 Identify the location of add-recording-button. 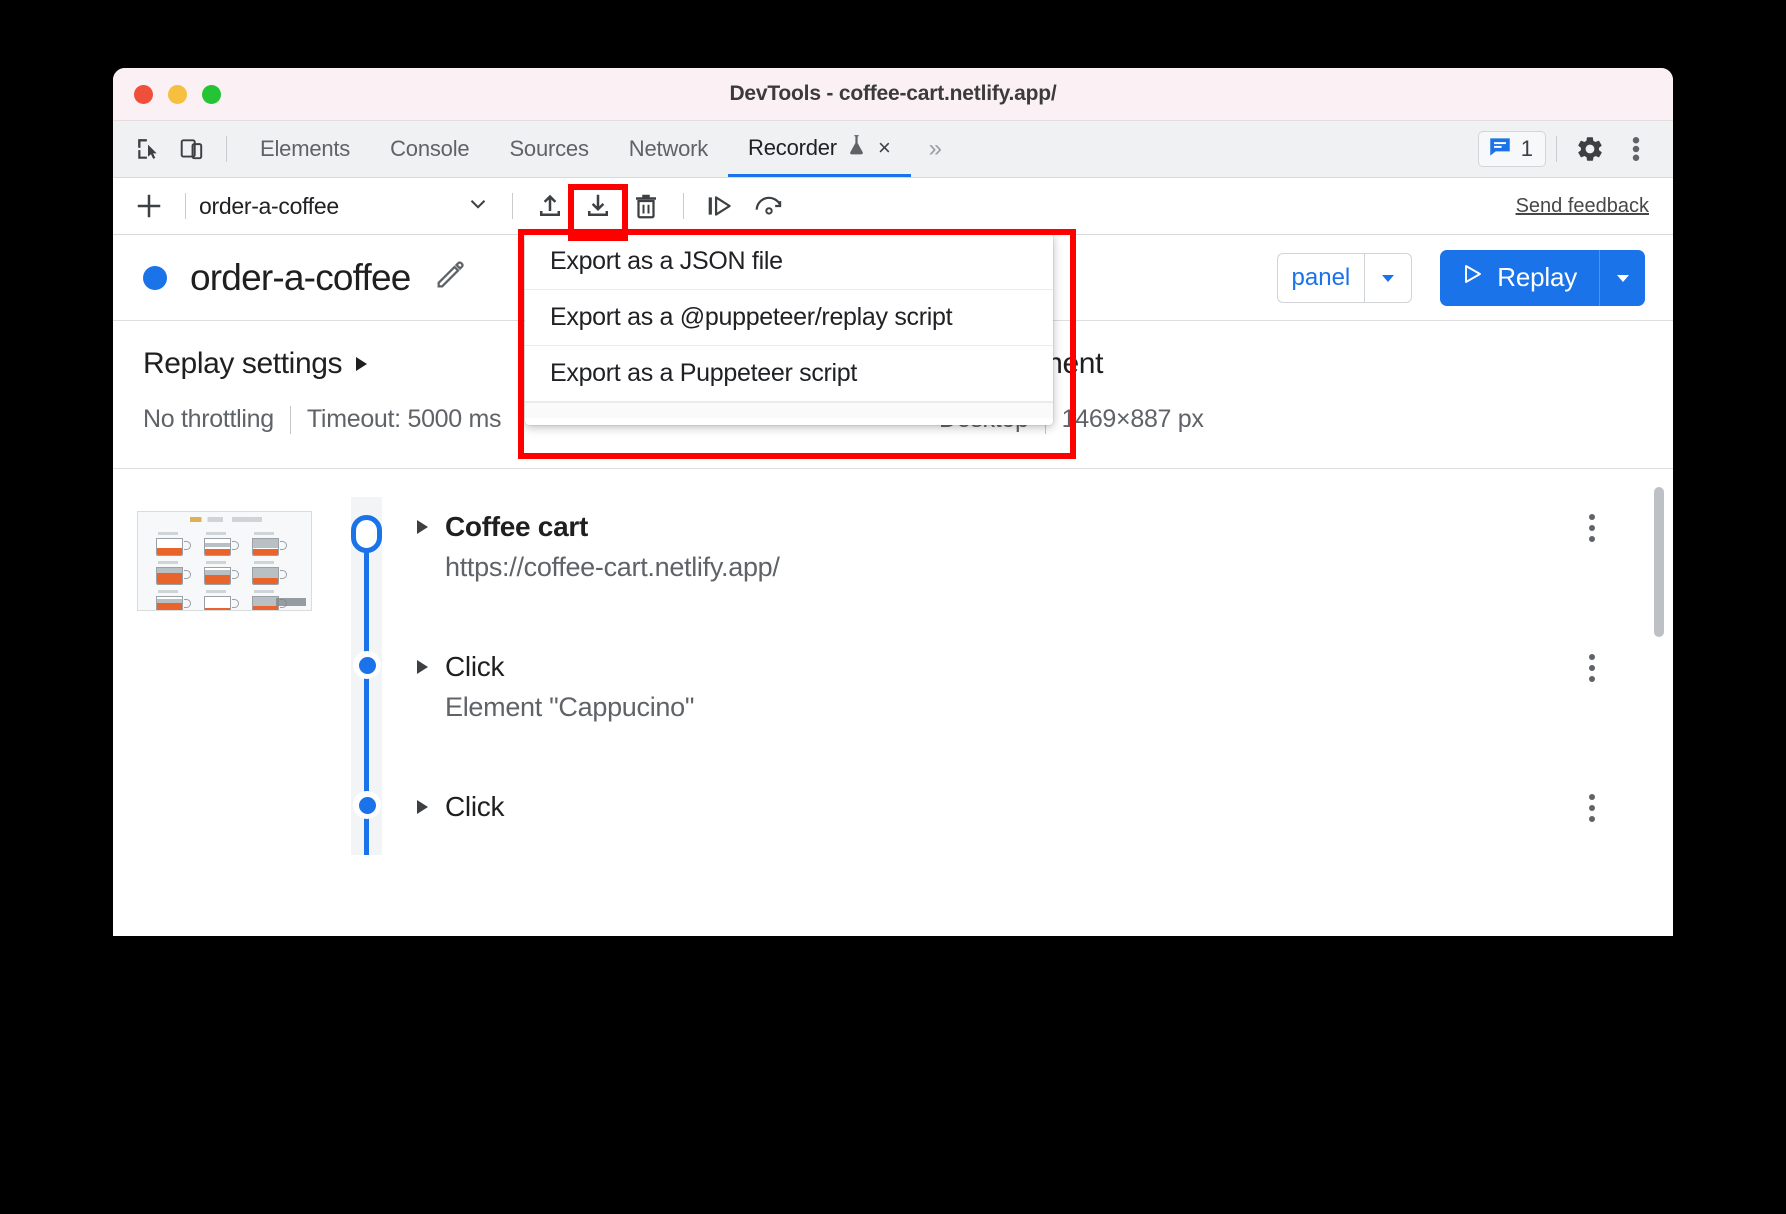
(149, 206).